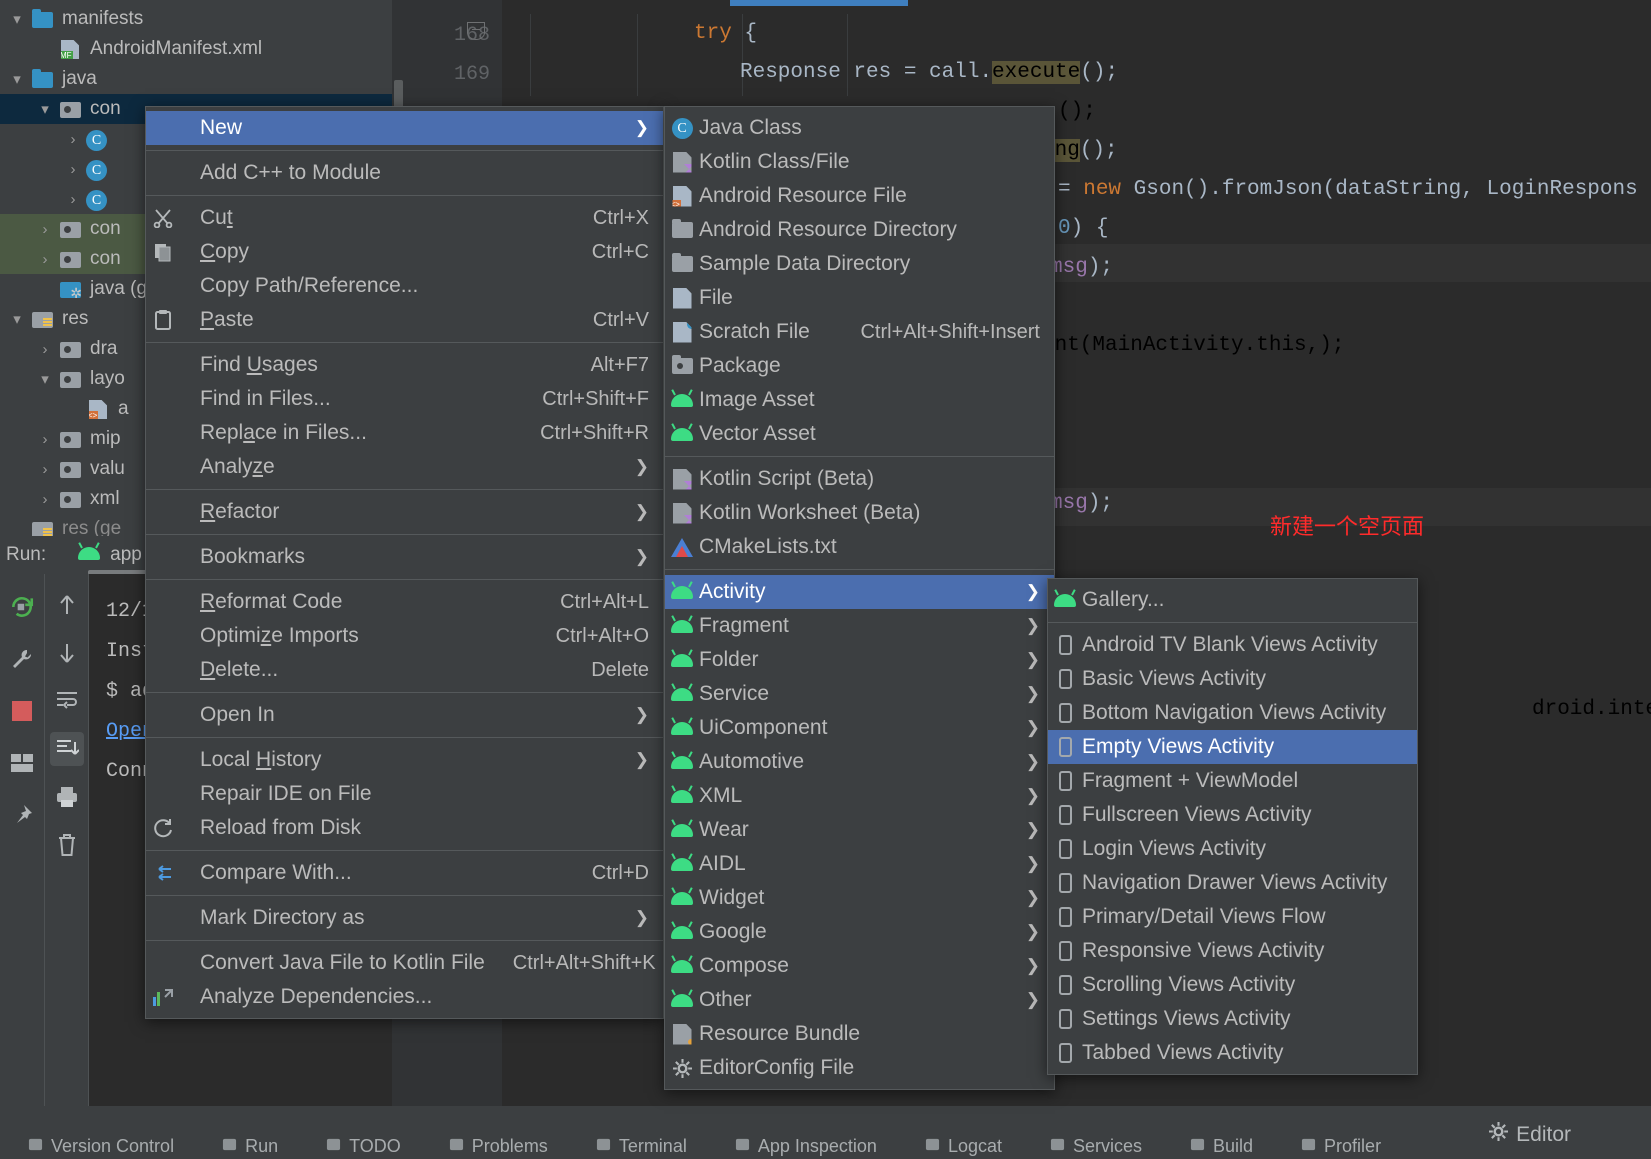 This screenshot has height=1159, width=1651. What do you see at coordinates (859, 400) in the screenshot?
I see `menu-item-image-asset: Image Asset` at bounding box center [859, 400].